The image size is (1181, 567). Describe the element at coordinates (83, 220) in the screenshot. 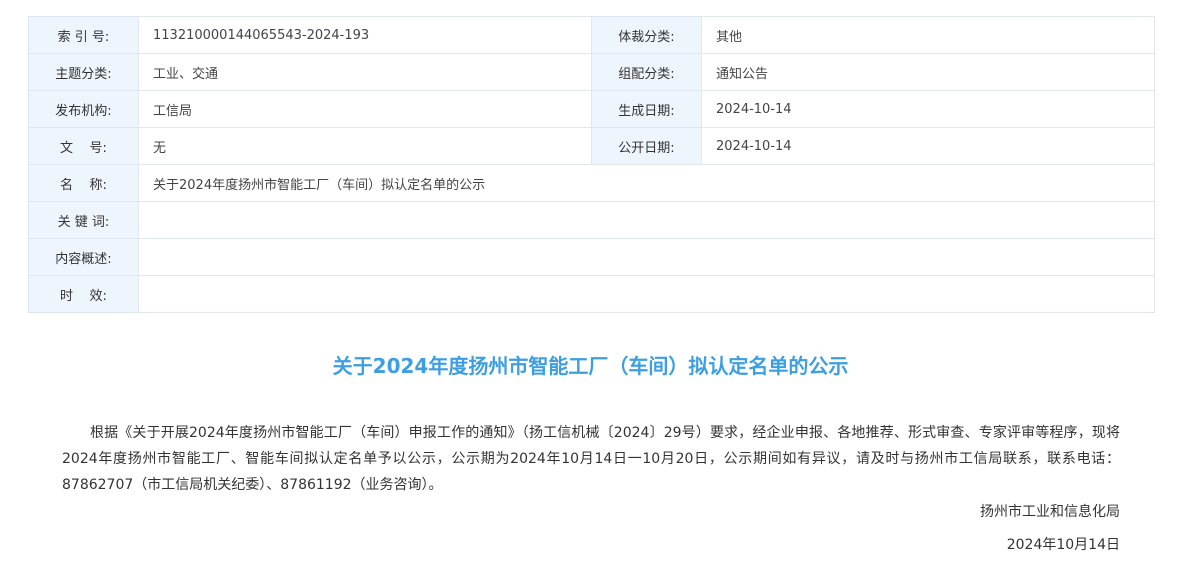

I see `keywords-label: 关 键 词:` at that location.